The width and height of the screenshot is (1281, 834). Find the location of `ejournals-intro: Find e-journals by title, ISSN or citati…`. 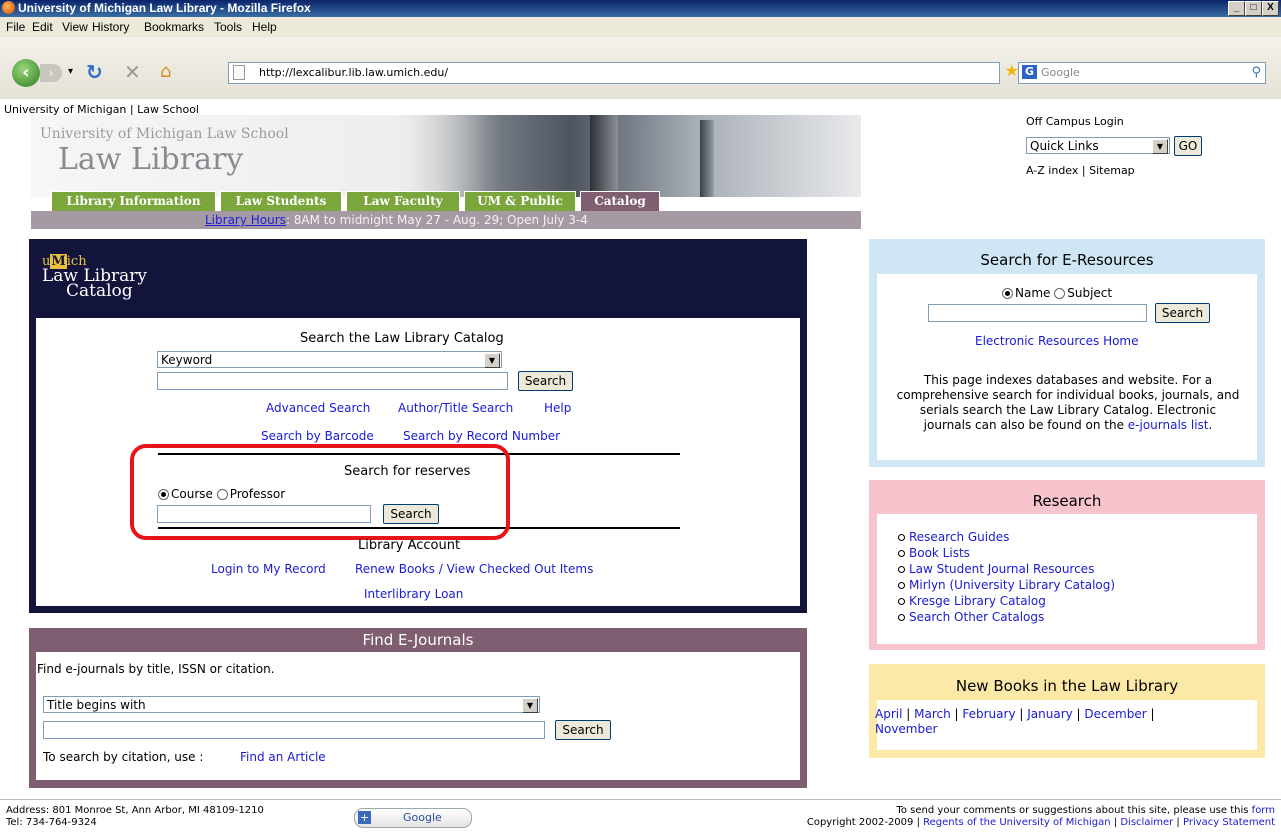

ejournals-intro: Find e-journals by title, ISSN or citati… is located at coordinates (156, 669).